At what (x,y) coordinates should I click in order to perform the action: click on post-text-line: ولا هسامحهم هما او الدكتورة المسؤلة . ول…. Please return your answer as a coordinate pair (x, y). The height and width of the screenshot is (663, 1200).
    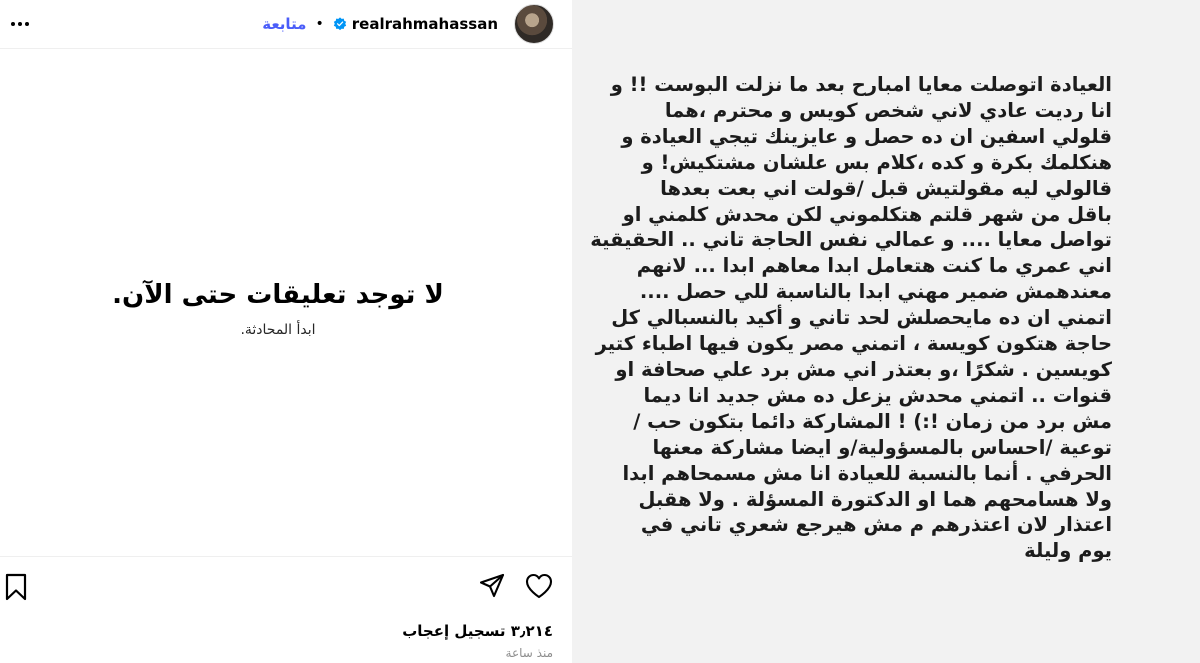
    Looking at the image, I should click on (875, 499).